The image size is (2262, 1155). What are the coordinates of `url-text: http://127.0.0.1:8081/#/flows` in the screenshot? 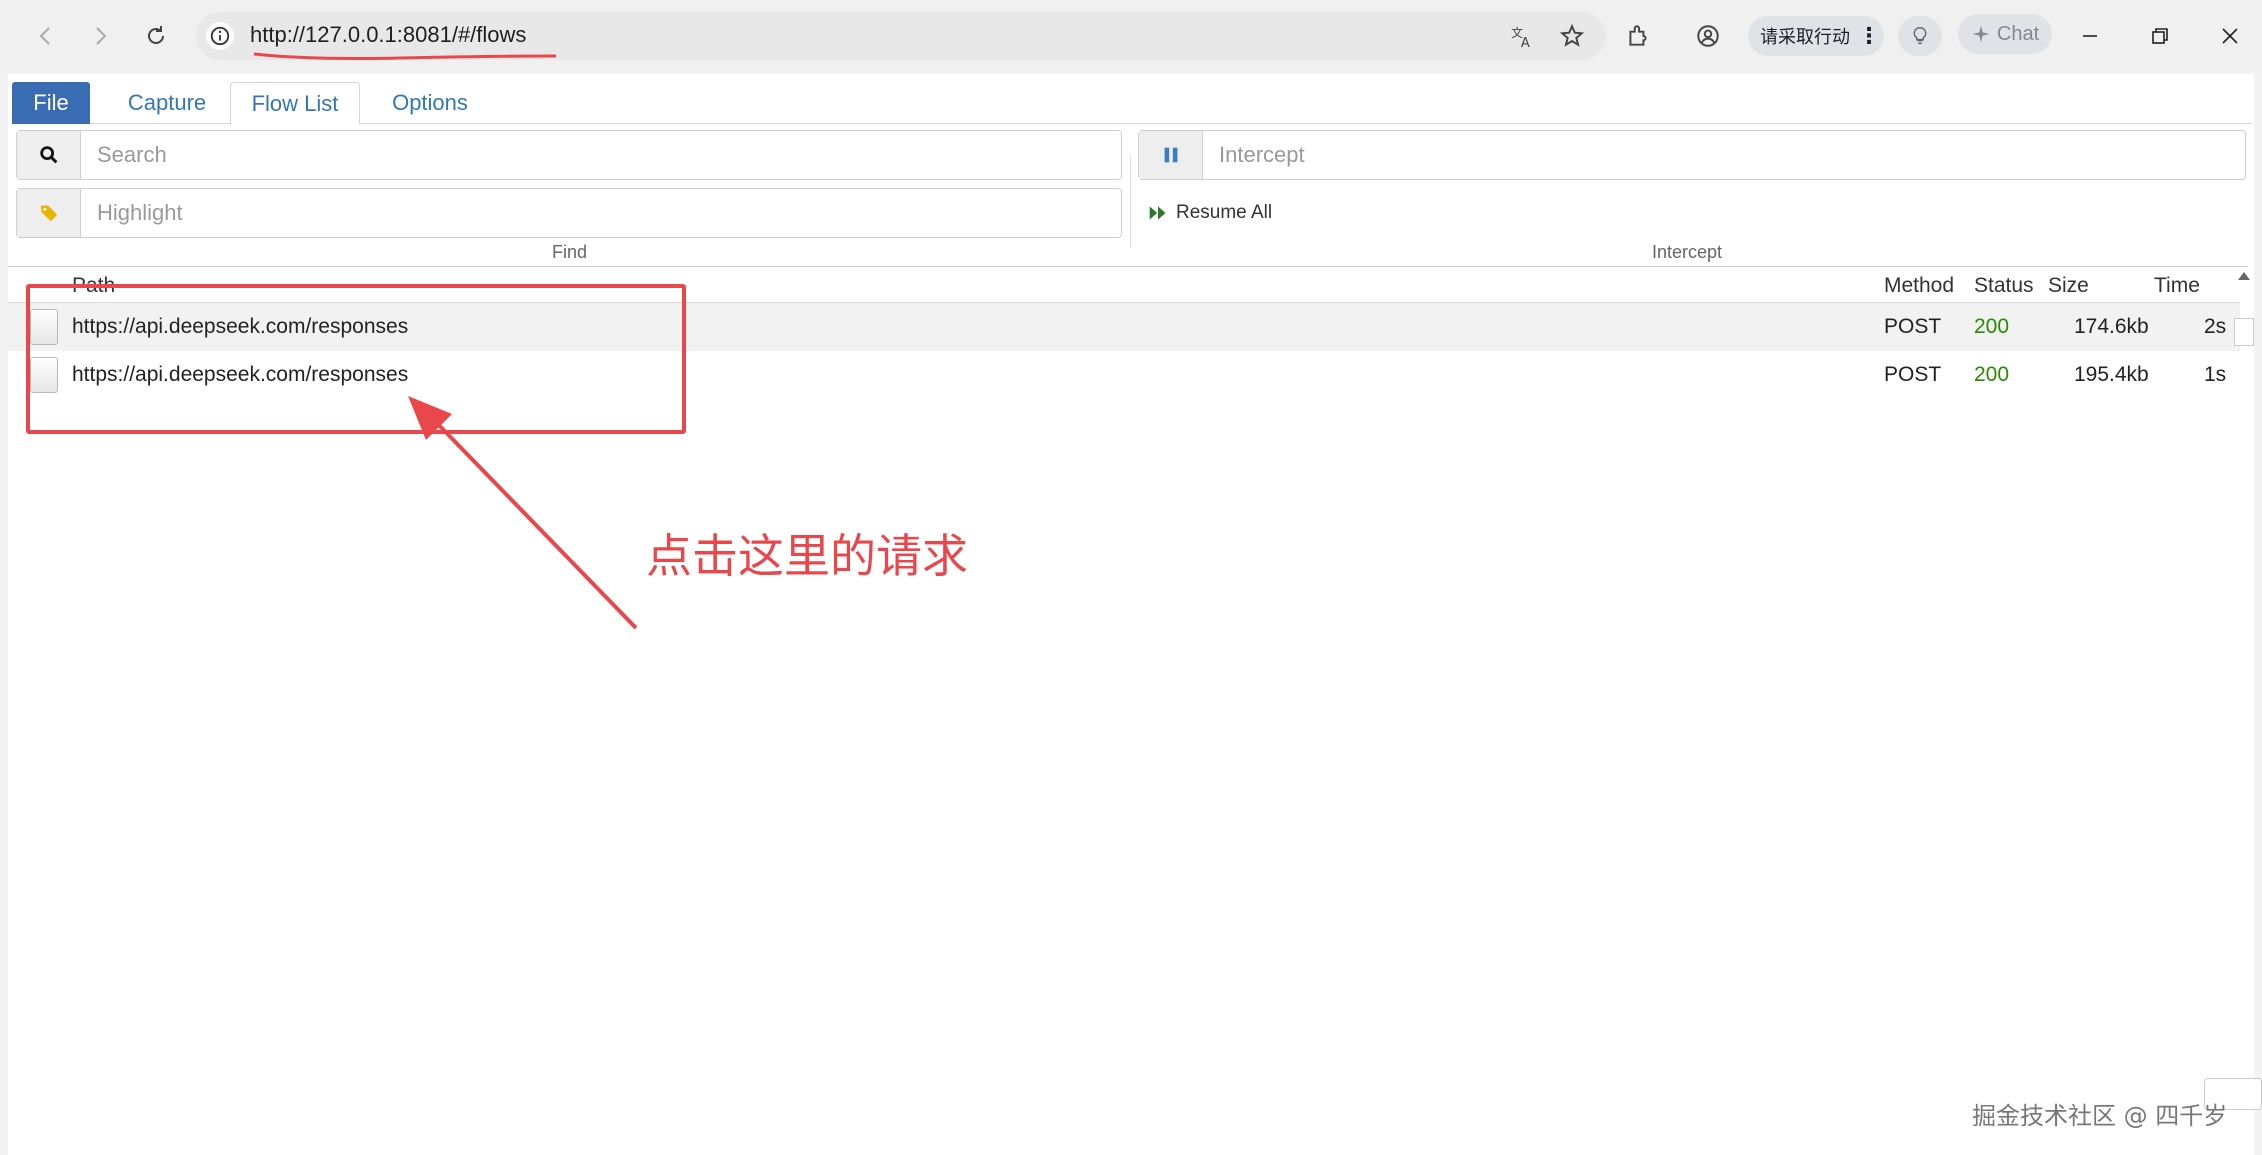 It's located at (388, 35).